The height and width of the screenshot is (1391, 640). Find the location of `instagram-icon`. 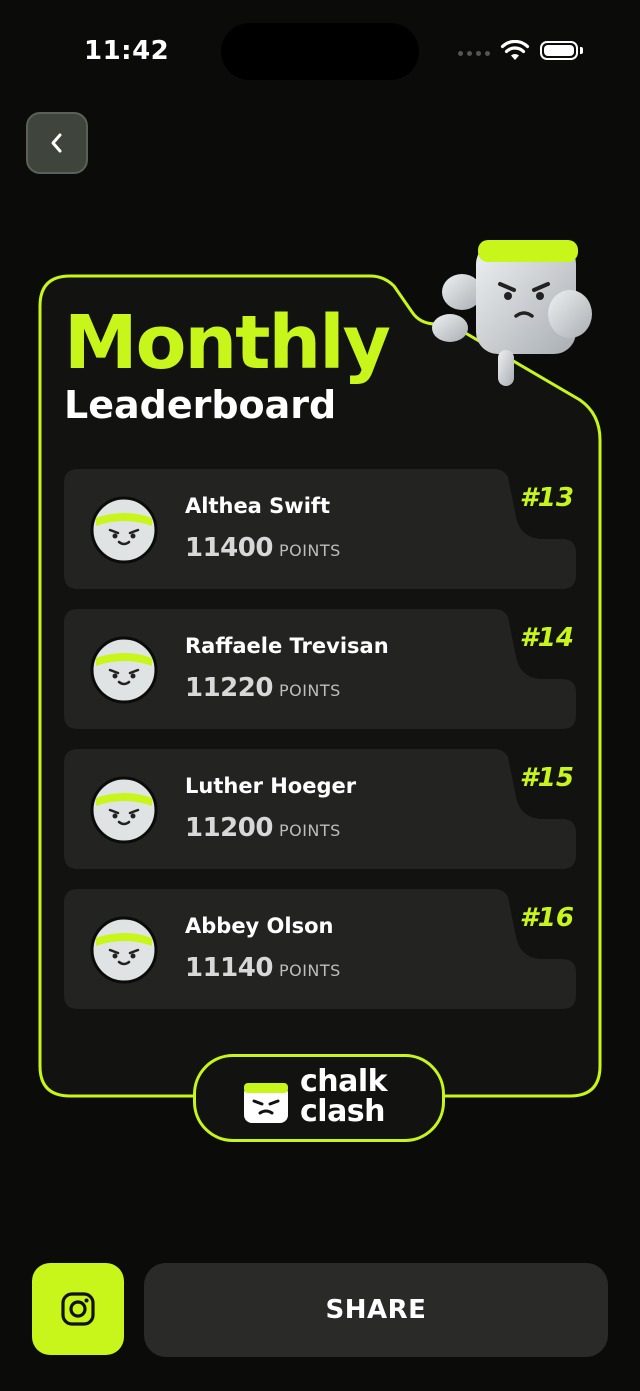

instagram-icon is located at coordinates (78, 1309).